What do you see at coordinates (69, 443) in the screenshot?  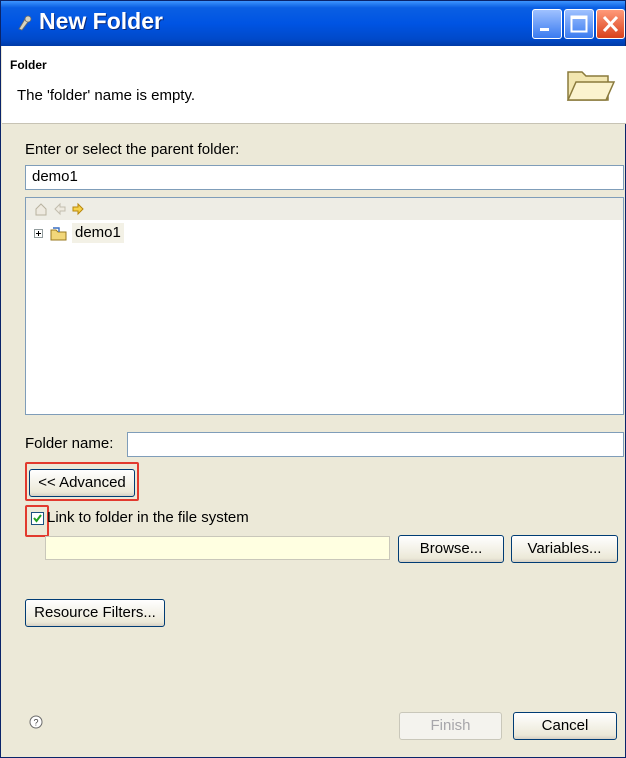 I see `folder-name-label: Folder name:` at bounding box center [69, 443].